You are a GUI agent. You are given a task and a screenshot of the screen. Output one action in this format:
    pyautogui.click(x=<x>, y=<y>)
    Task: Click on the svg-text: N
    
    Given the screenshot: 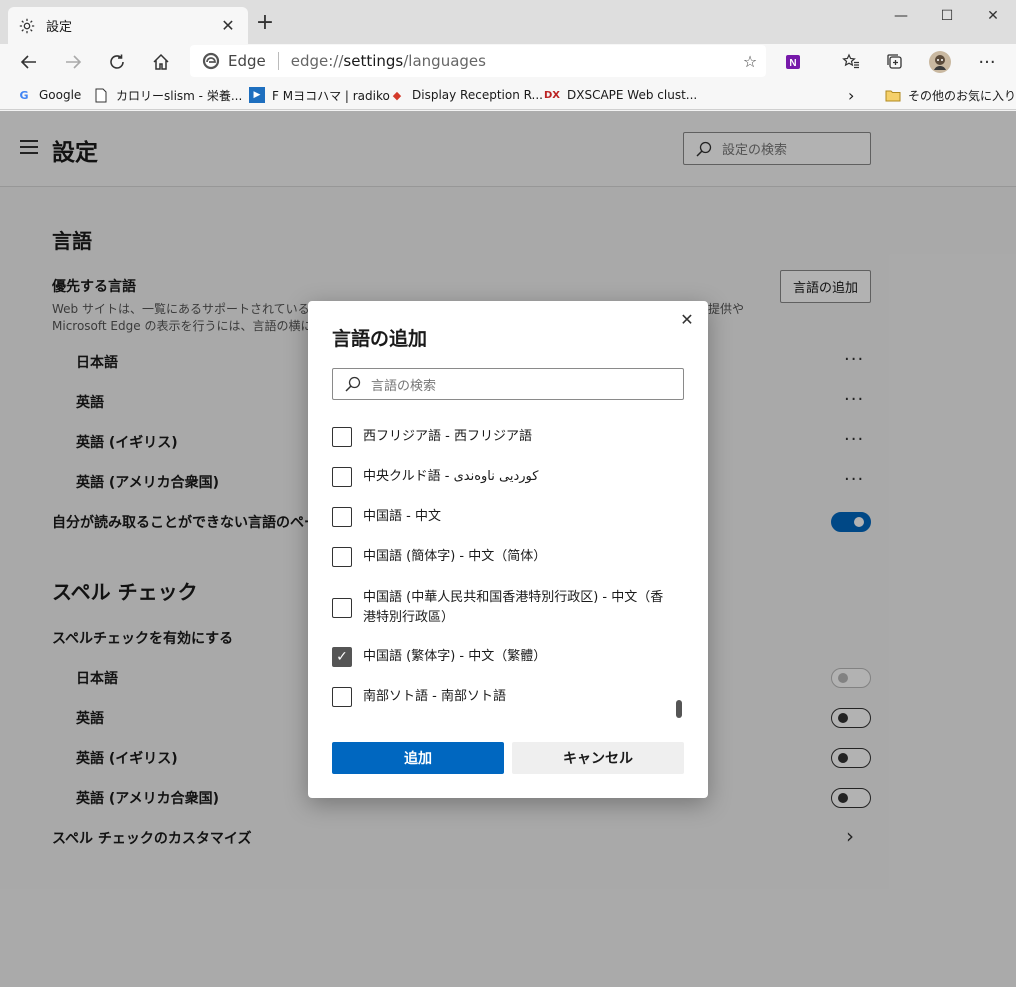 What is the action you would take?
    pyautogui.click(x=792, y=63)
    